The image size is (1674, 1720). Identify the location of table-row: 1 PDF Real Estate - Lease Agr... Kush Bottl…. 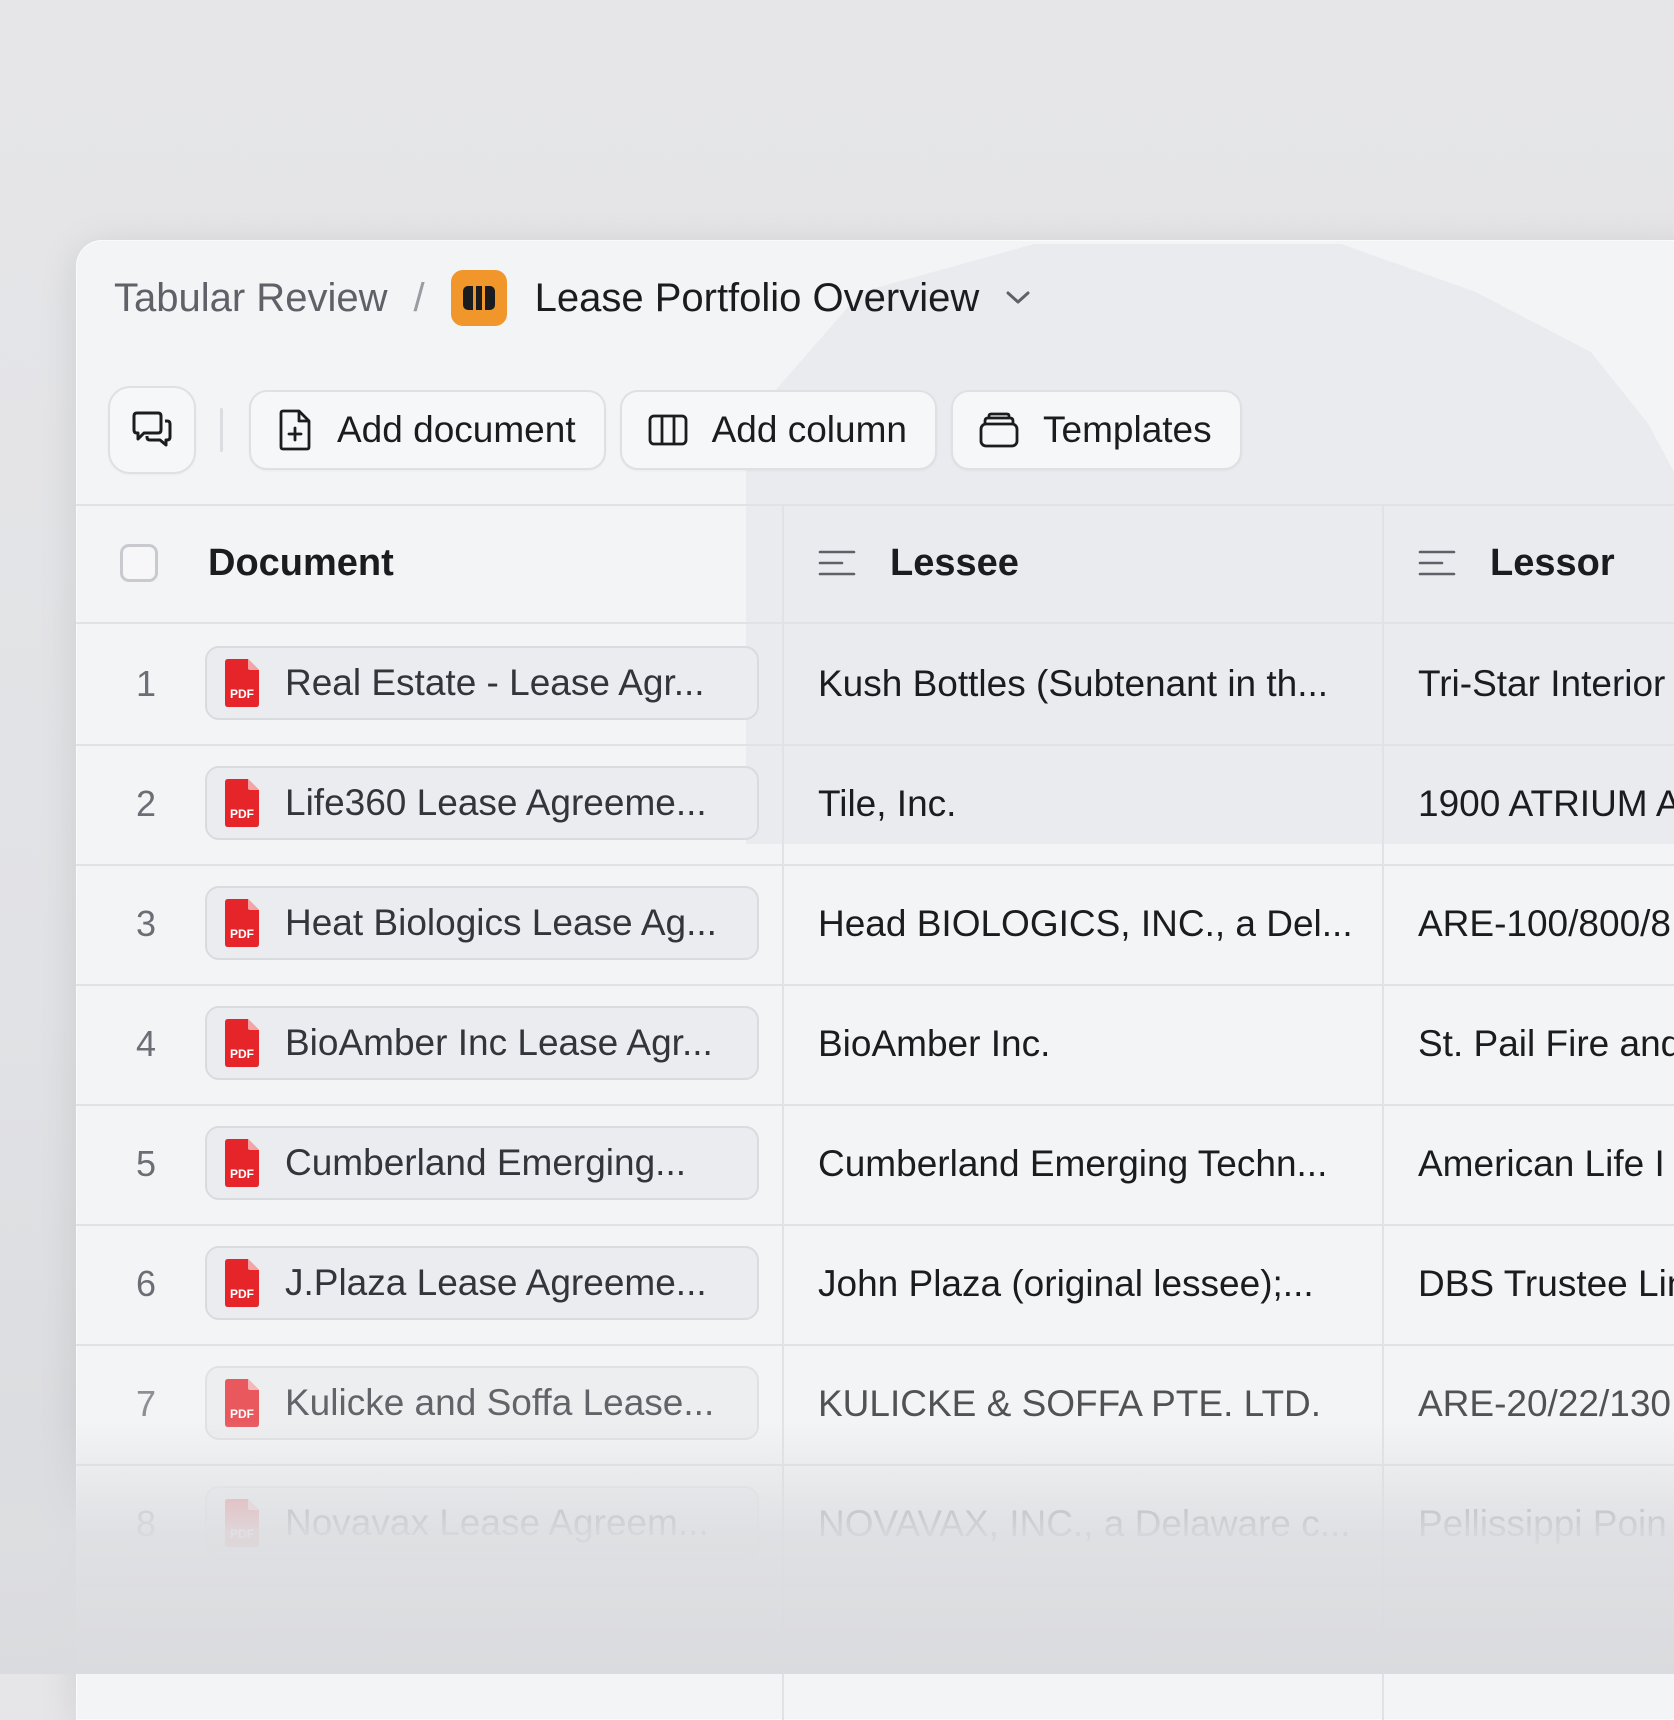
(875, 684).